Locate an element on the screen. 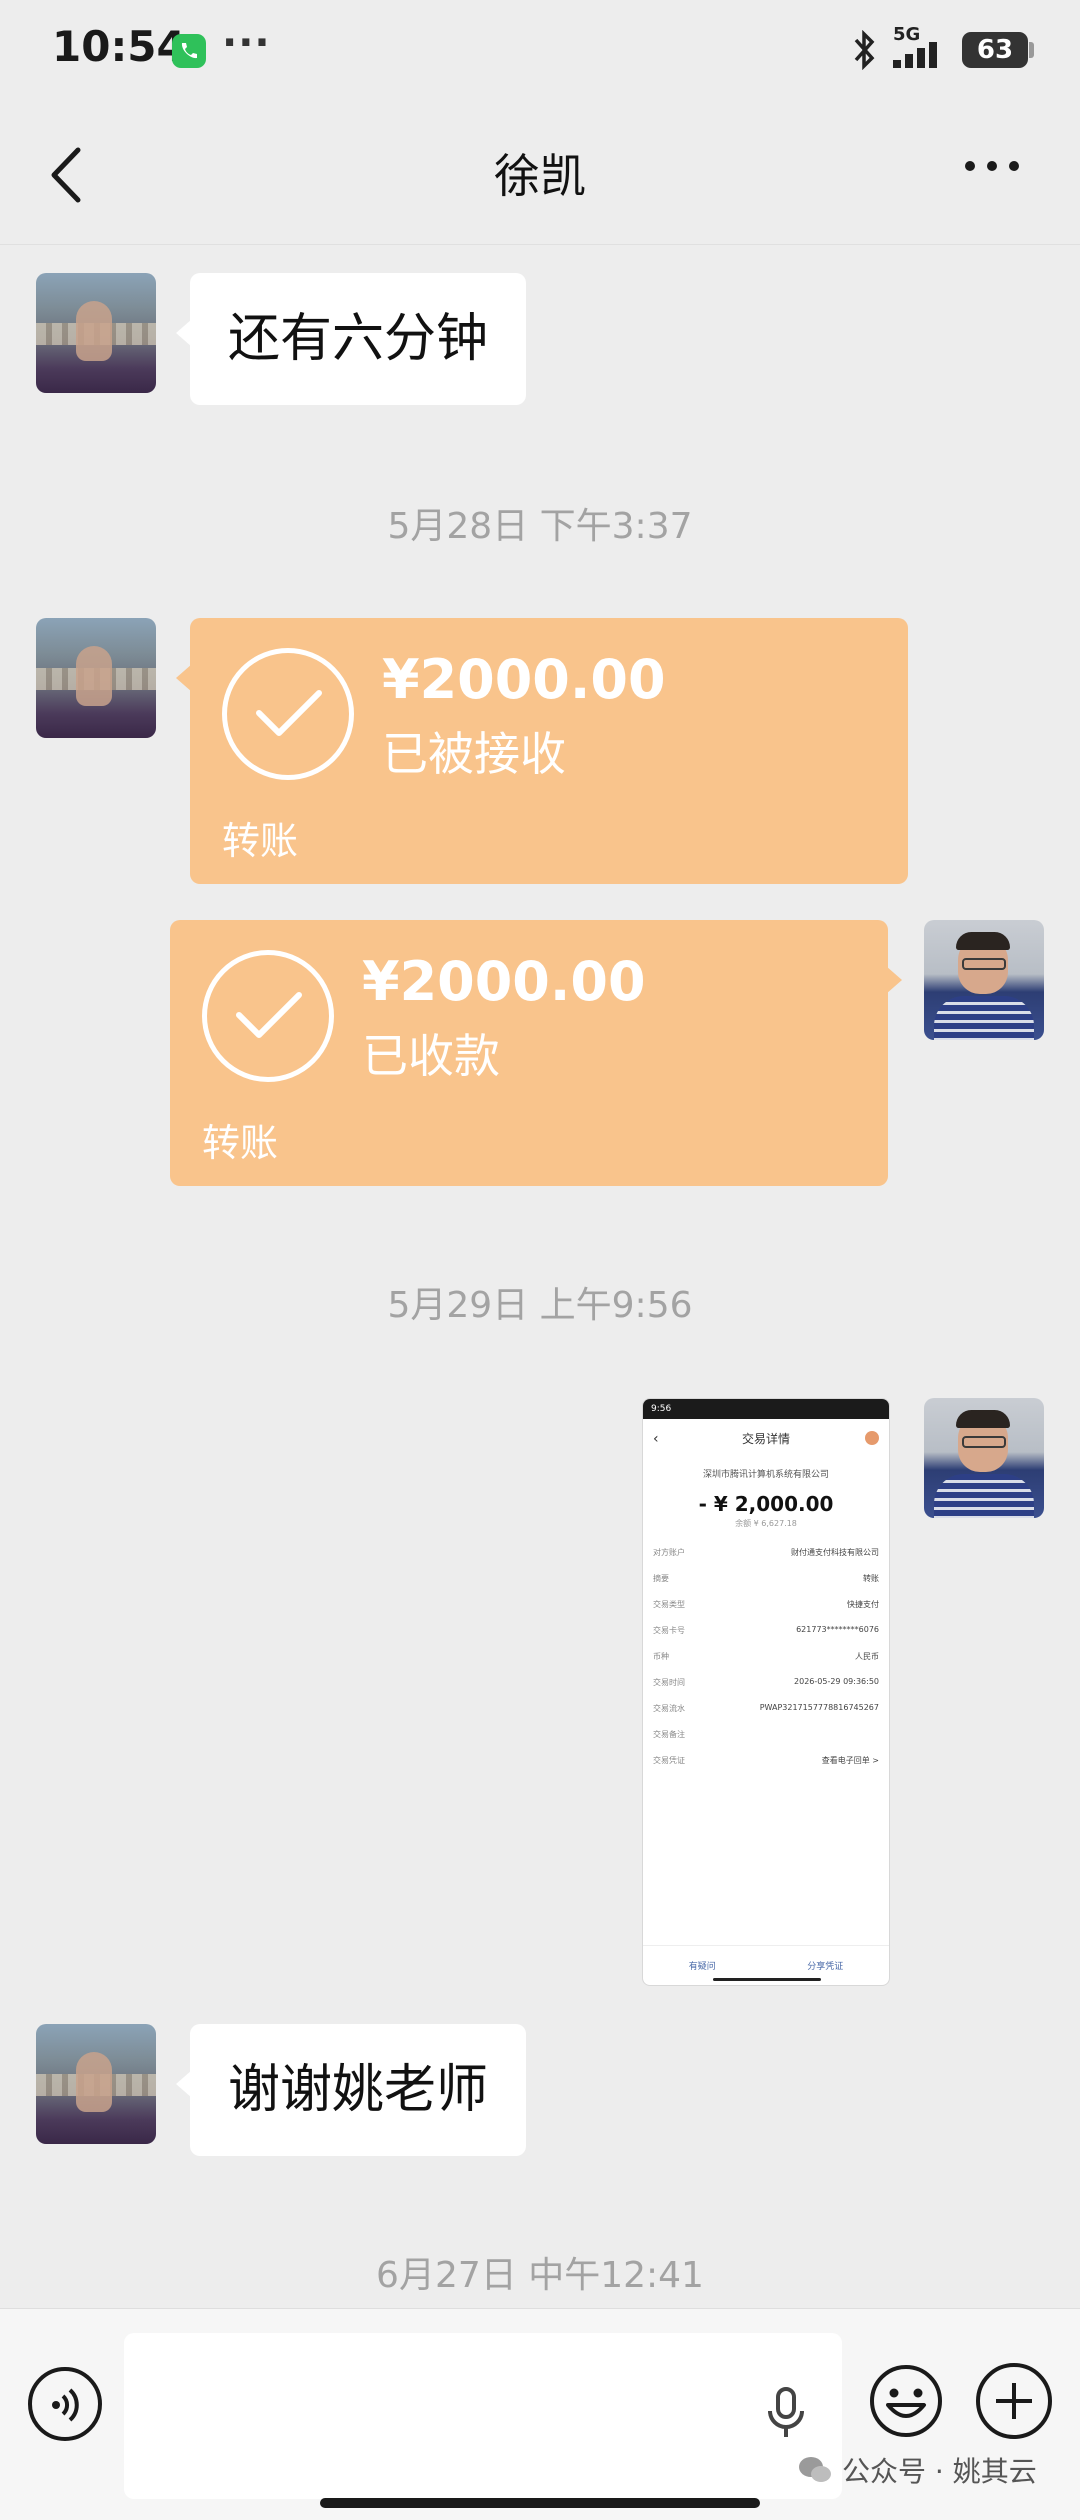 This screenshot has height=2520, width=1080. home-indicator is located at coordinates (540, 2503).